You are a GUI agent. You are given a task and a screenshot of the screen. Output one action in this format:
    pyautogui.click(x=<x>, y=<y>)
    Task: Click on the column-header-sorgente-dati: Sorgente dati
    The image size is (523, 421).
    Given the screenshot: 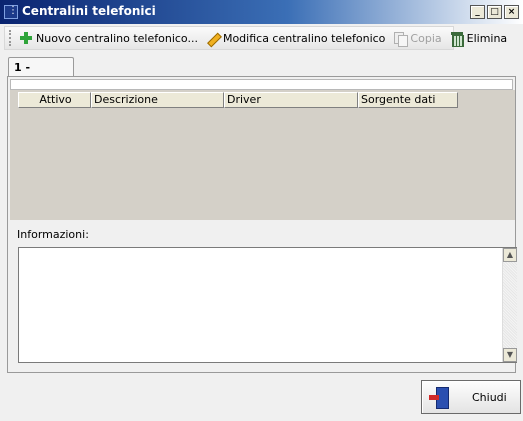 What is the action you would take?
    pyautogui.click(x=408, y=100)
    